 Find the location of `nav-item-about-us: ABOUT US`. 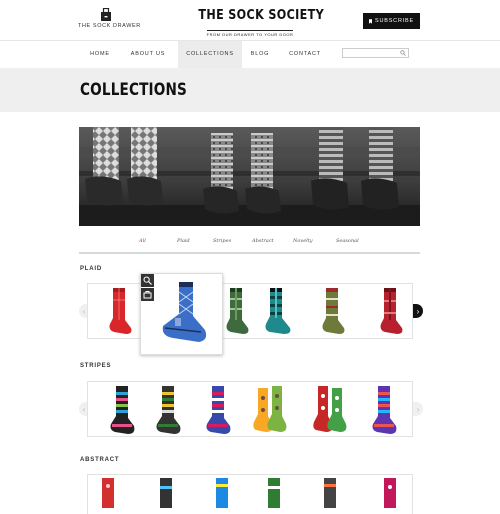

nav-item-about-us: ABOUT US is located at coordinates (148, 54).